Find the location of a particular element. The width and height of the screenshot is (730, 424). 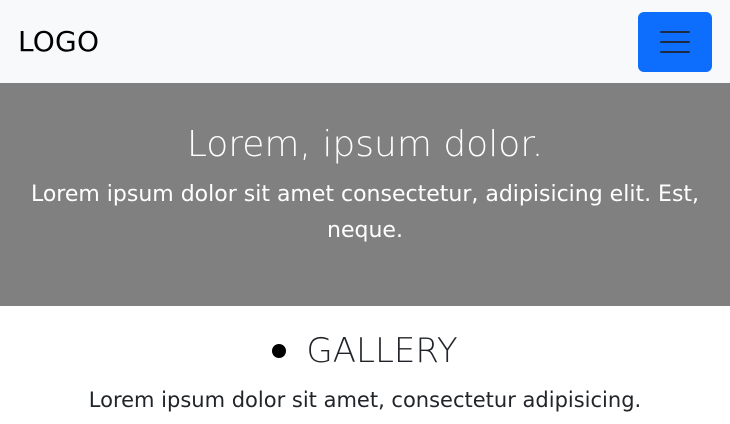

gallery-heading: GALLERY is located at coordinates (365, 351).